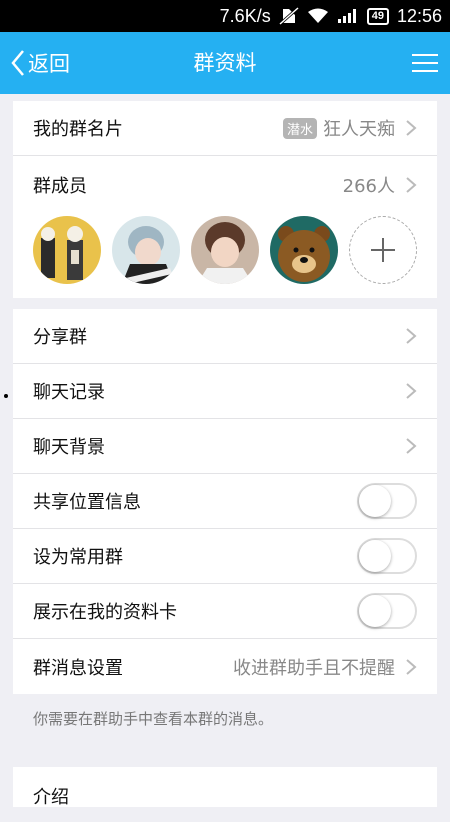 Image resolution: width=450 pixels, height=822 pixels. What do you see at coordinates (225, 787) in the screenshot?
I see `intro-card: 介绍` at bounding box center [225, 787].